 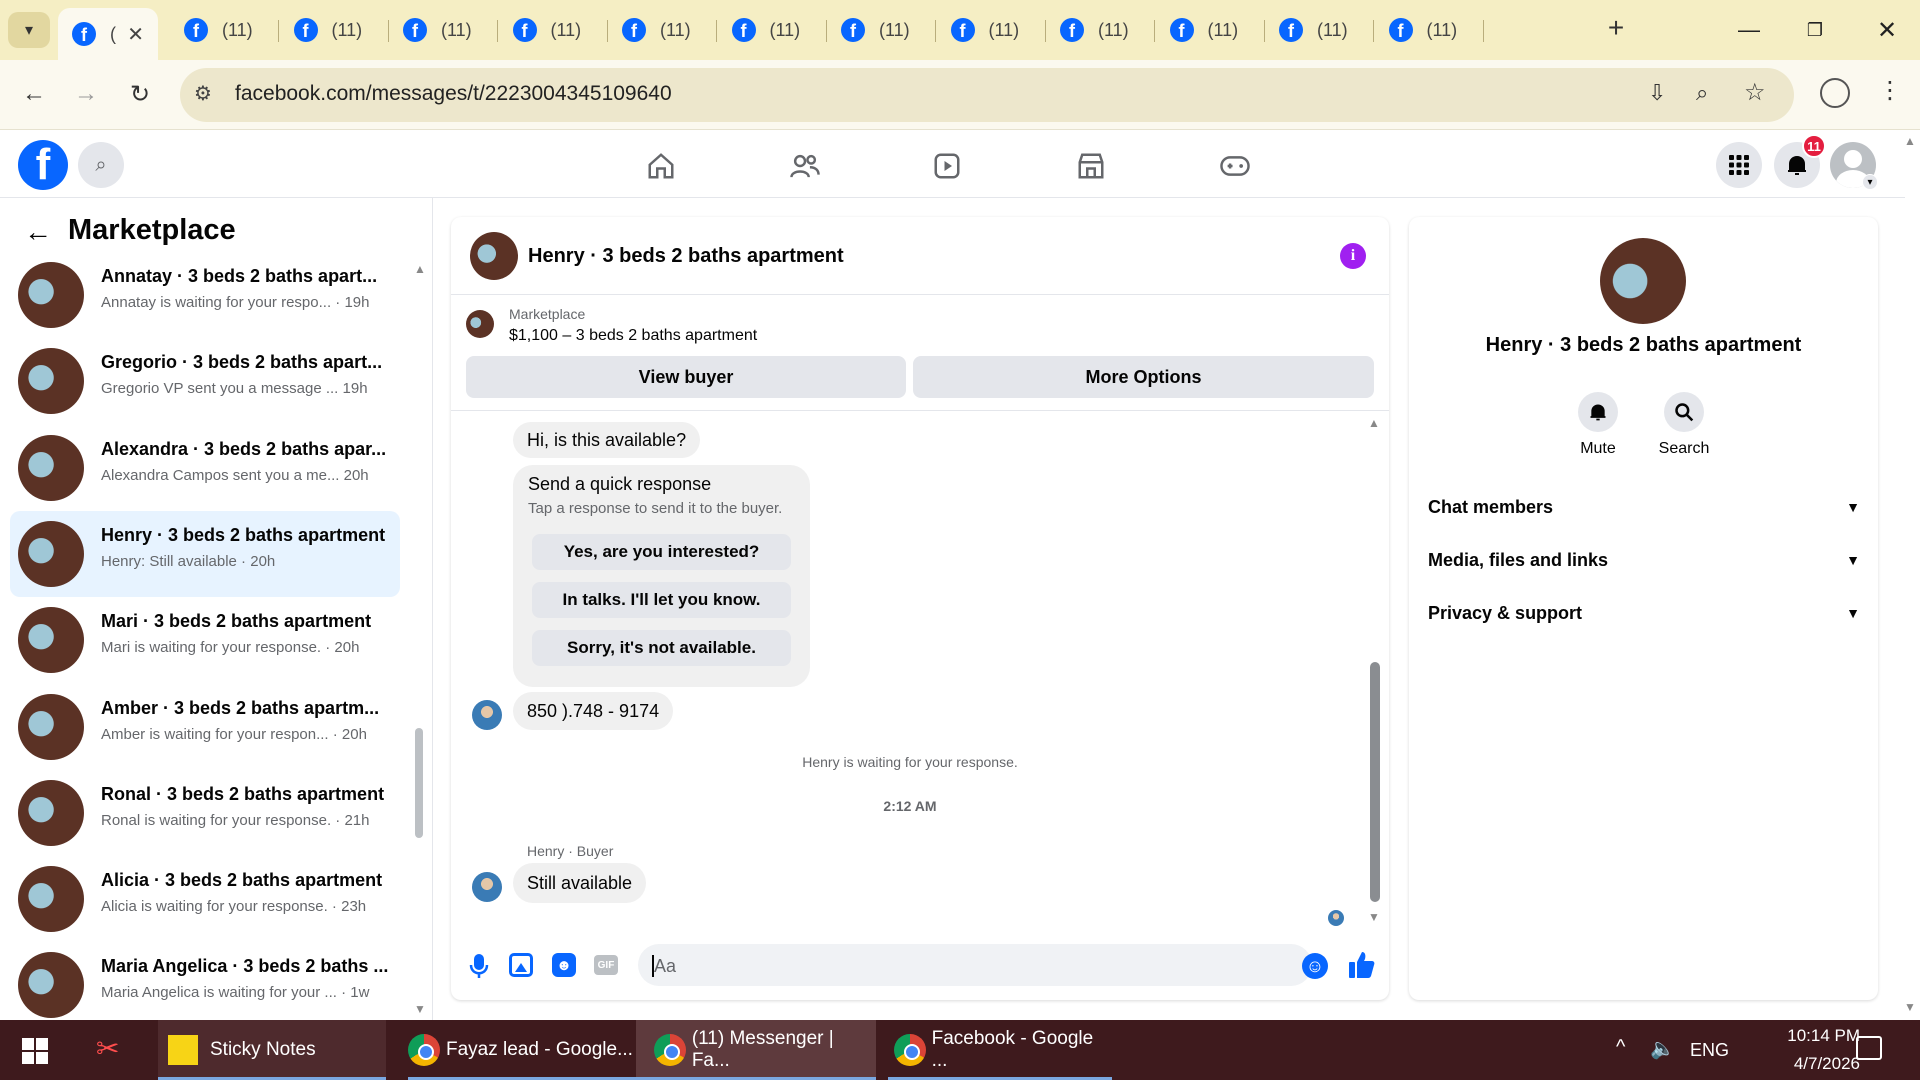 I want to click on gif-icon: GIF, so click(x=606, y=965).